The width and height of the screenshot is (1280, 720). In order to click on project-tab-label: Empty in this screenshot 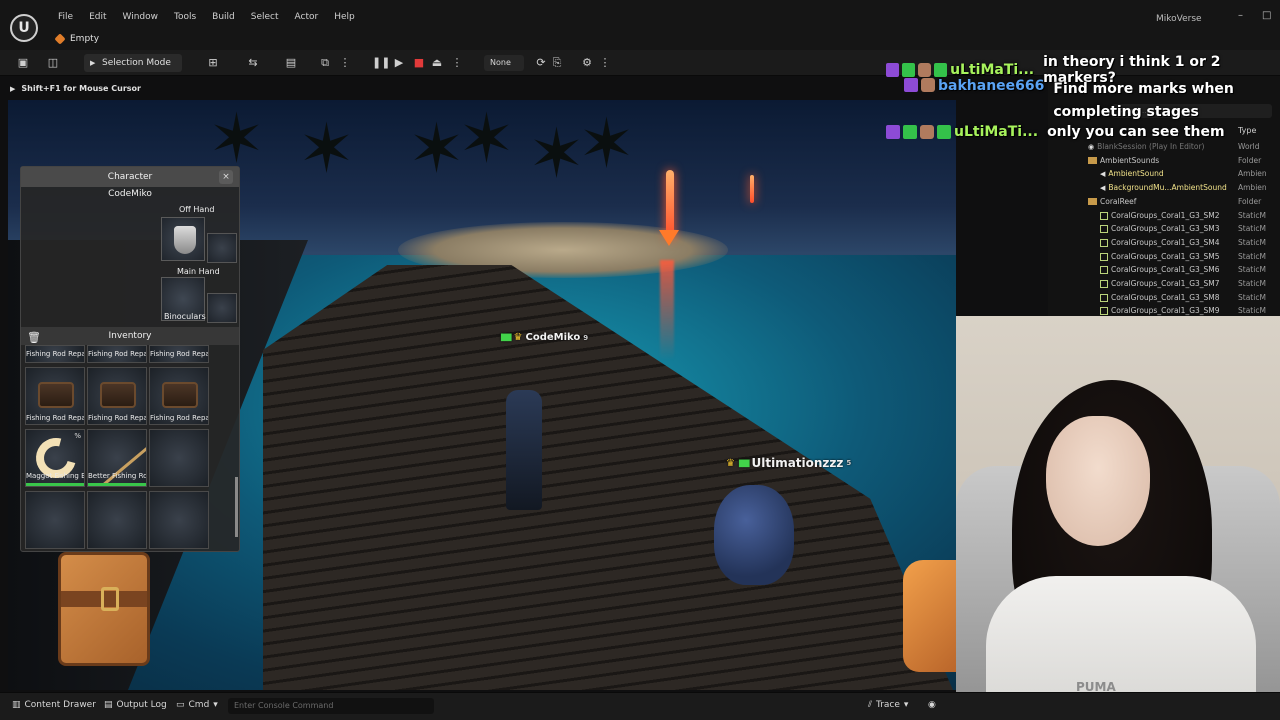, I will do `click(85, 39)`.